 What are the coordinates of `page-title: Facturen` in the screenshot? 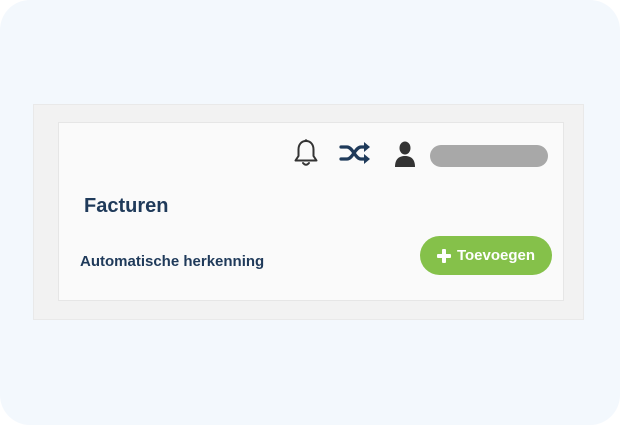 It's located at (126, 206).